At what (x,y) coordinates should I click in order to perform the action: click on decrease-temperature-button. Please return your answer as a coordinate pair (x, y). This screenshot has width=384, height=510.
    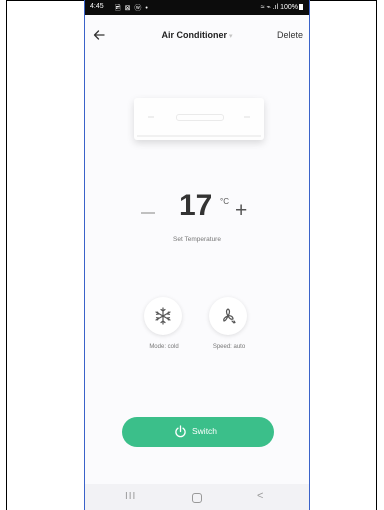
    Looking at the image, I should click on (148, 213).